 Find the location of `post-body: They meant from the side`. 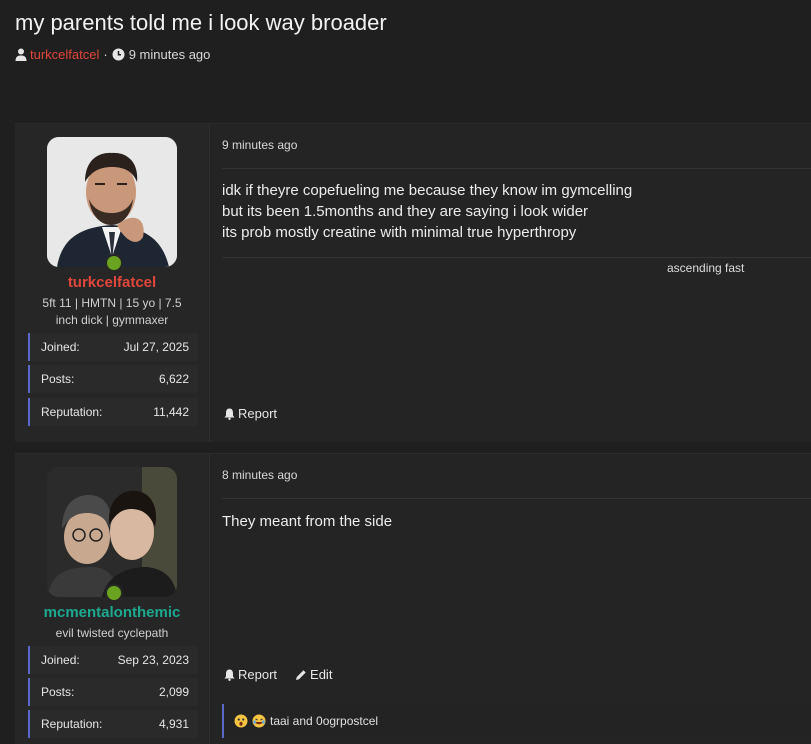

post-body: They meant from the side is located at coordinates (307, 521).